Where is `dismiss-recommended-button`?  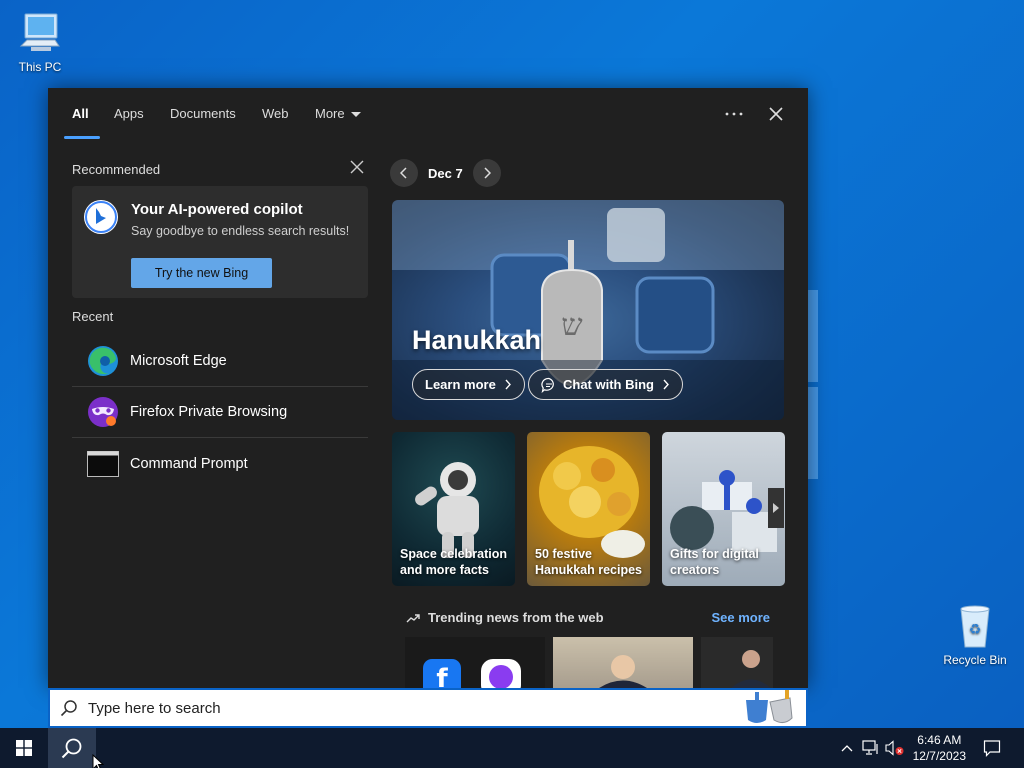
dismiss-recommended-button is located at coordinates (359, 169).